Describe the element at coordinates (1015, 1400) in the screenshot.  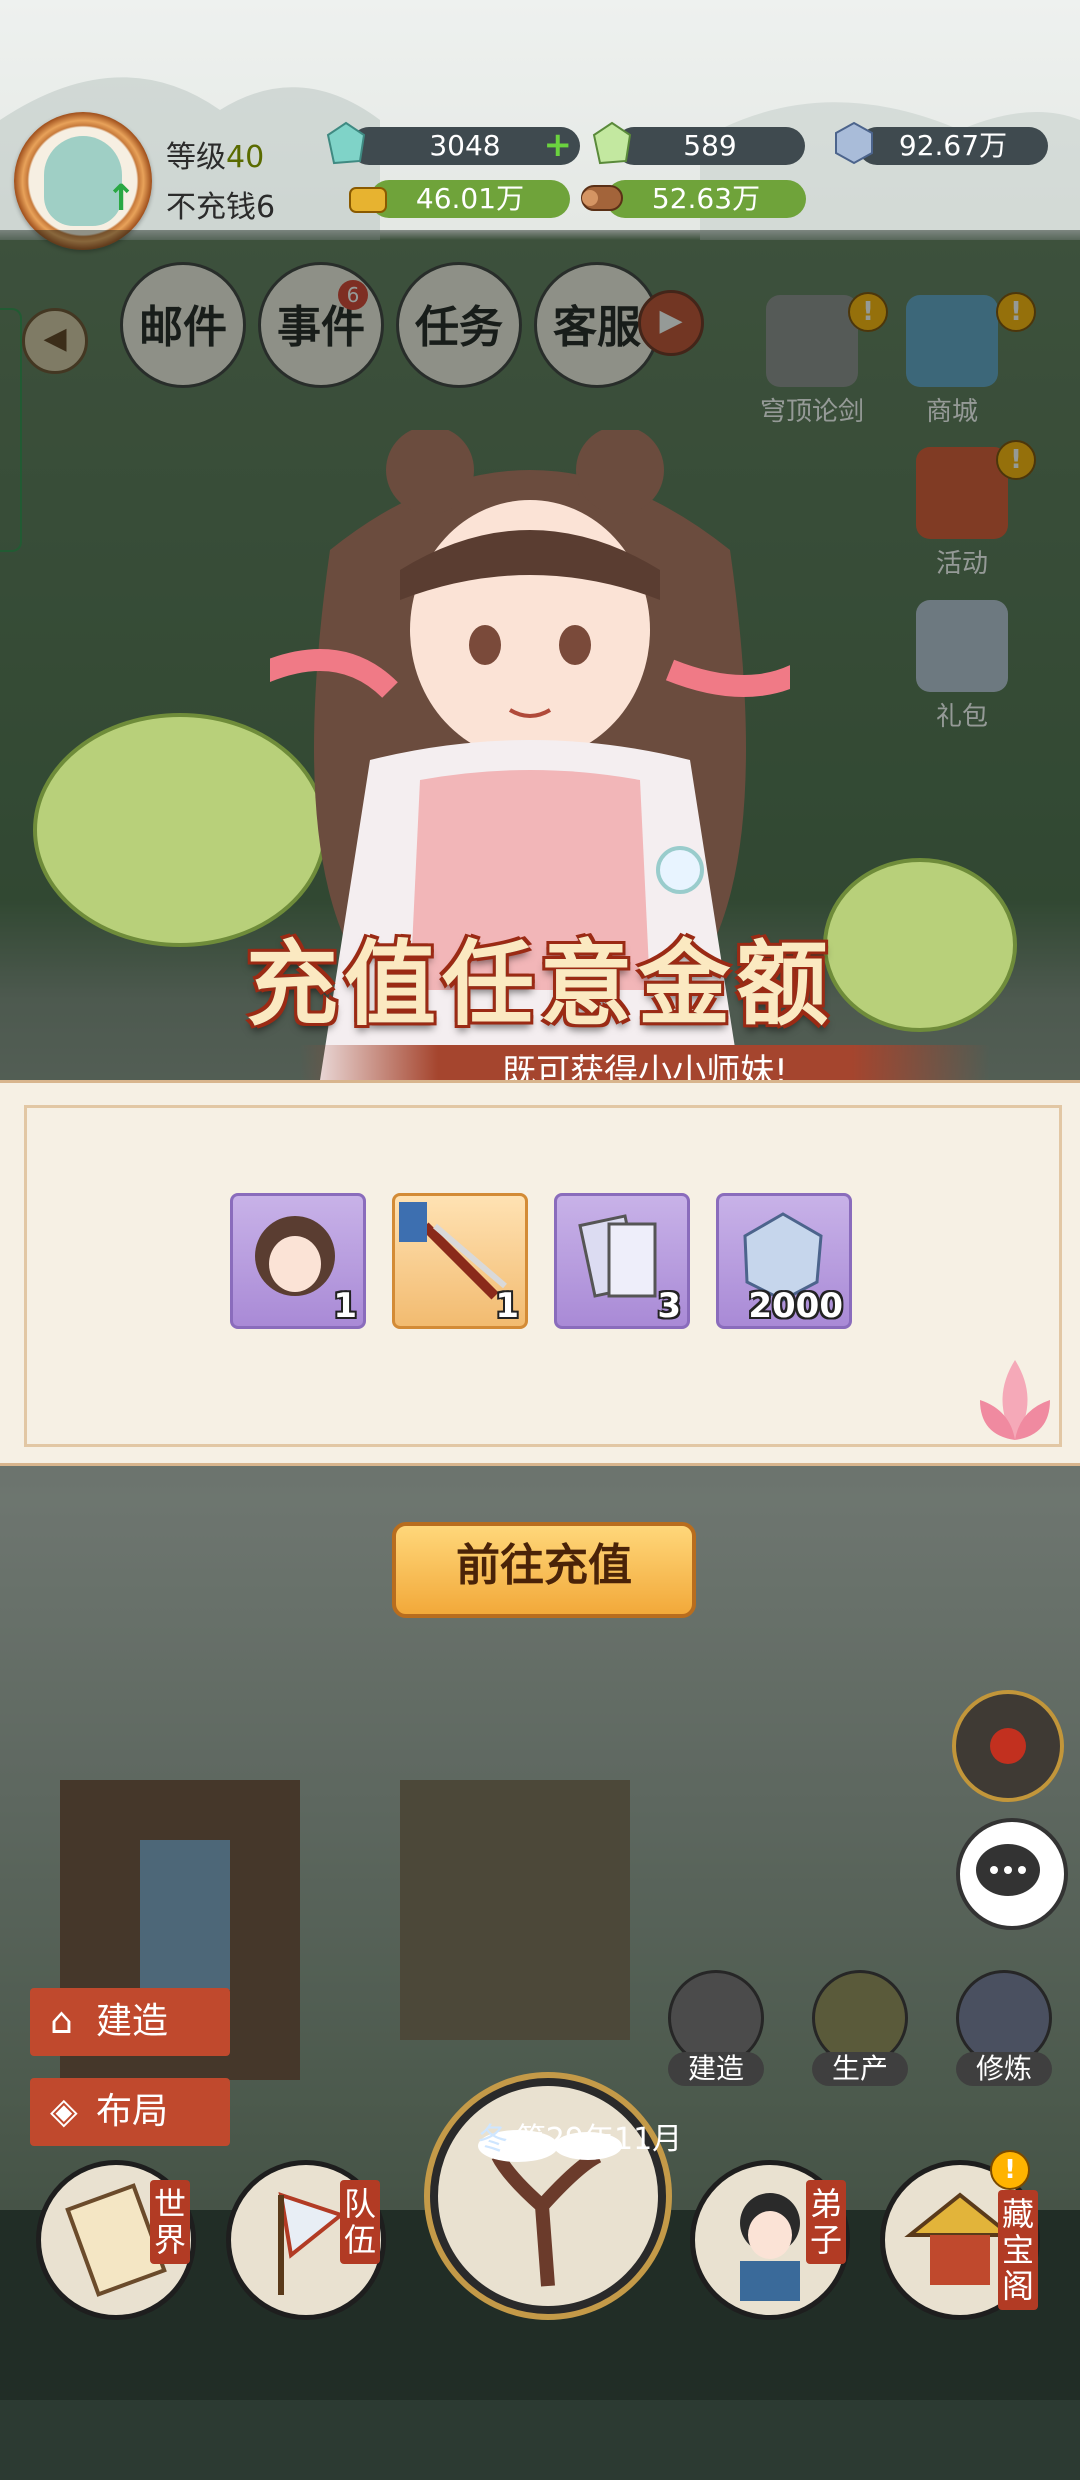
I see `lotus-flower-icon` at that location.